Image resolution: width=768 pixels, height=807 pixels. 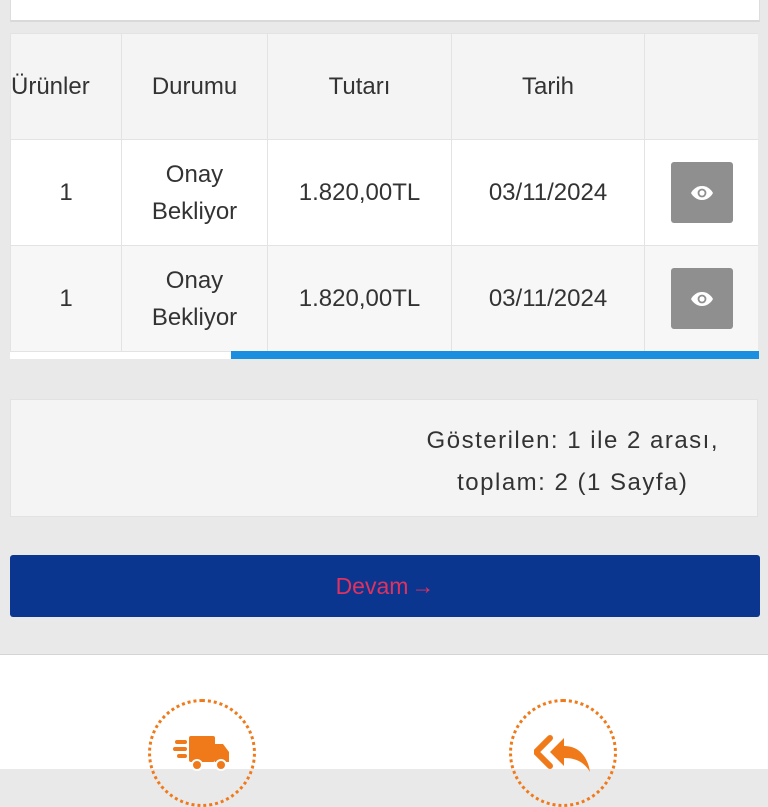 I want to click on continue-label: Devam, so click(x=372, y=585).